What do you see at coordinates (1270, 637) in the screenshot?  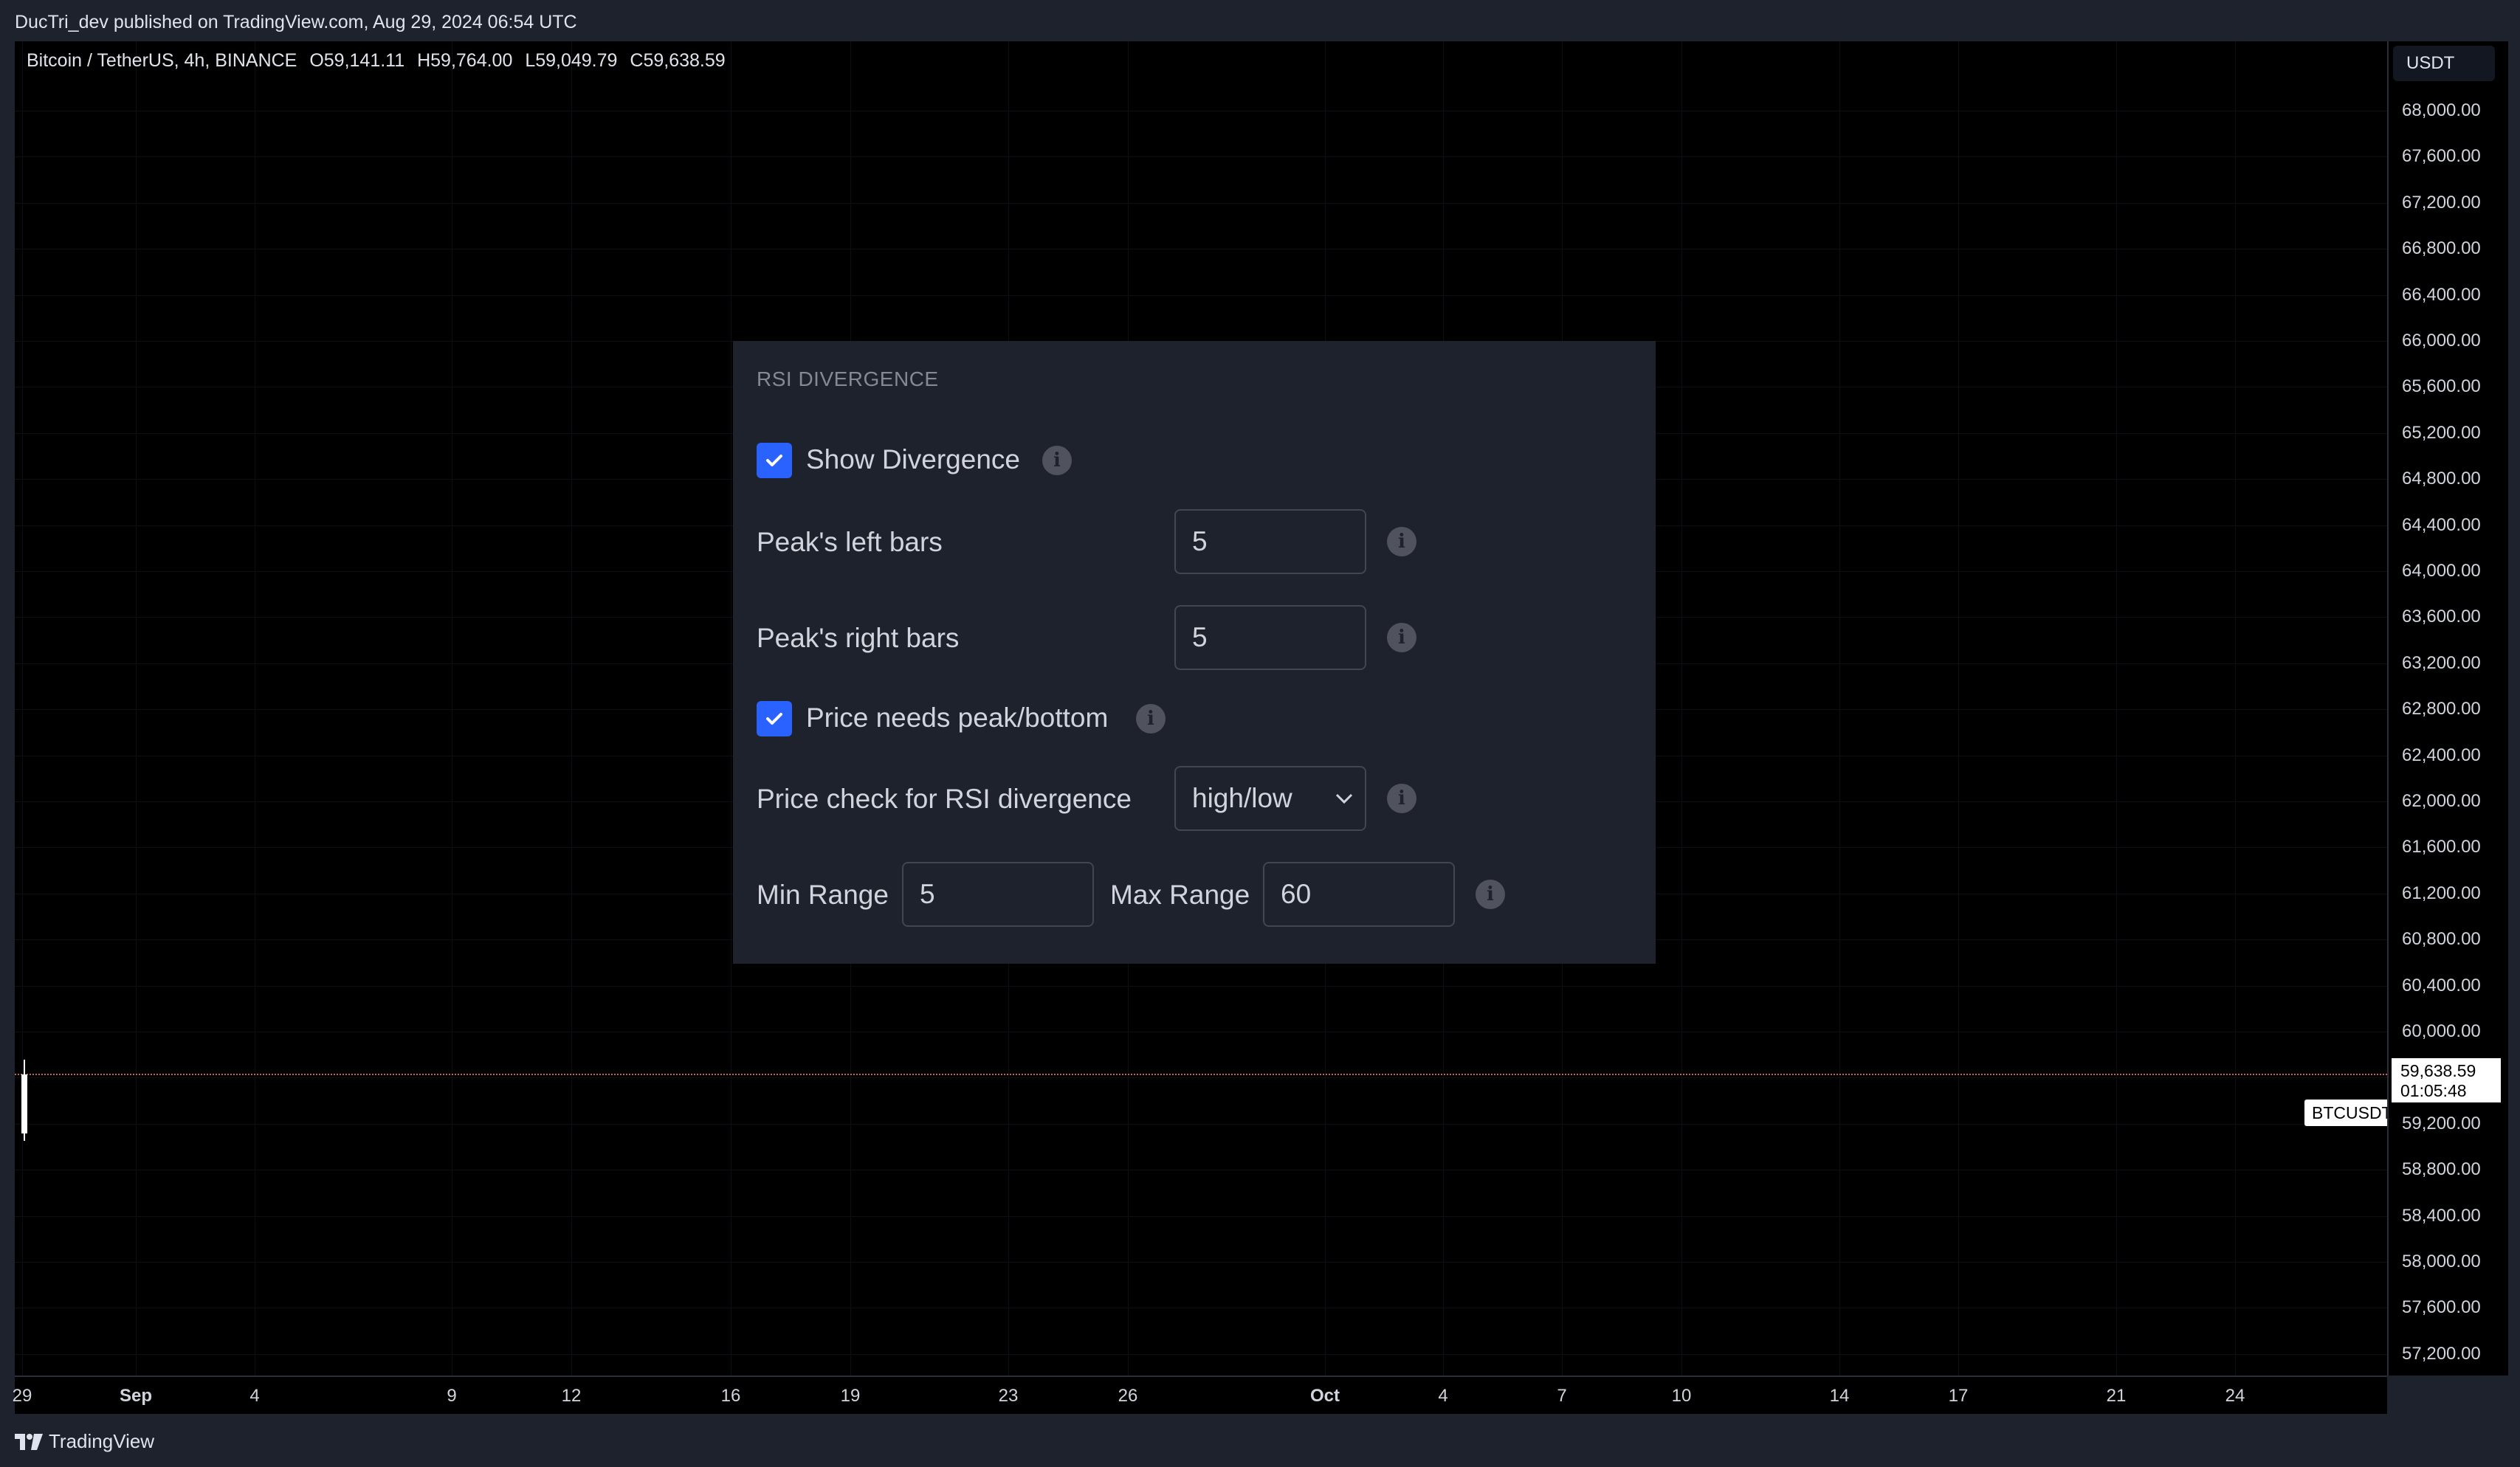 I see `peak-right-bars-input: 5` at bounding box center [1270, 637].